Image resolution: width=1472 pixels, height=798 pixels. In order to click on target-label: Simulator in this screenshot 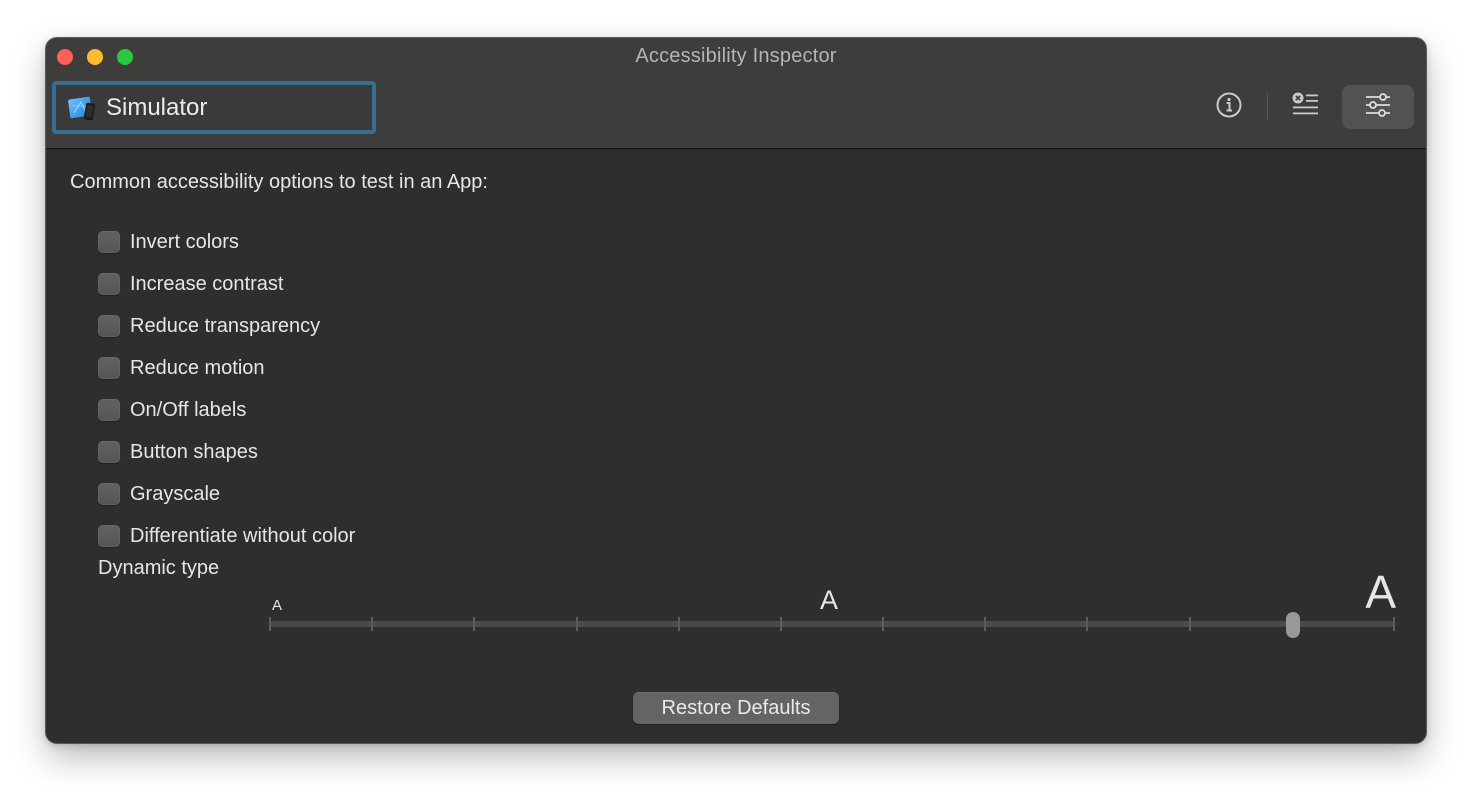, I will do `click(157, 107)`.